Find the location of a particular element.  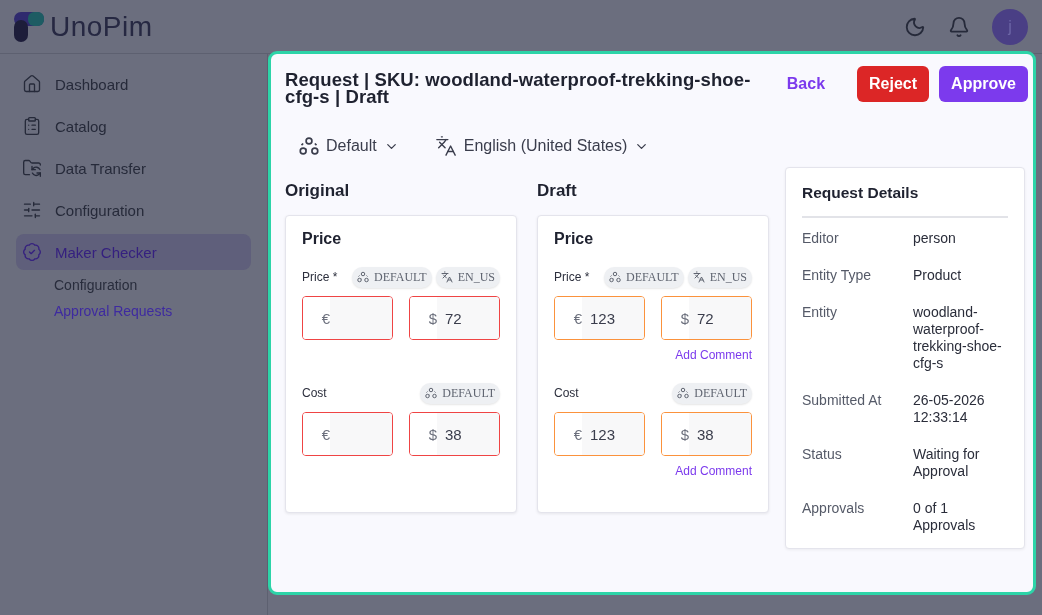

checker-icon is located at coordinates (32, 252).